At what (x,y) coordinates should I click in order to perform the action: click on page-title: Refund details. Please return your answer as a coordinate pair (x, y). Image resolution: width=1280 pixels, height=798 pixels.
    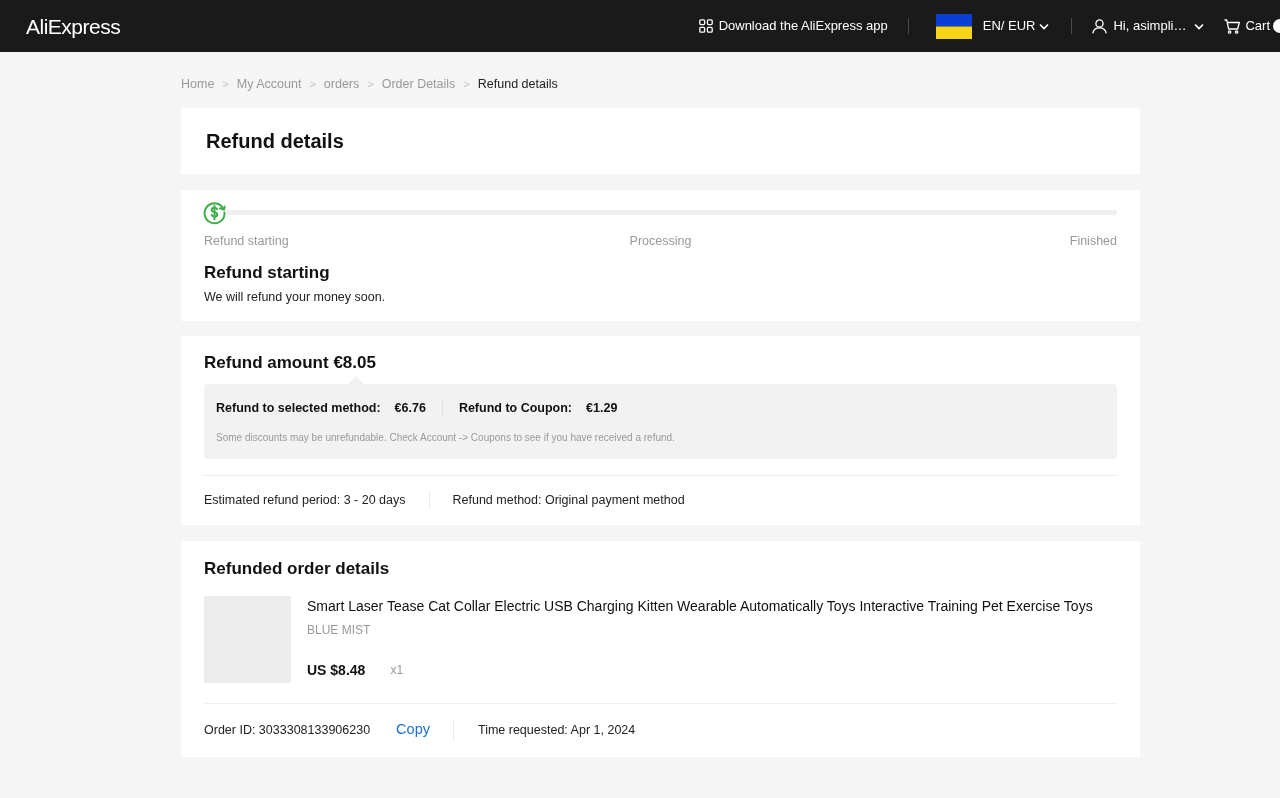
    Looking at the image, I should click on (275, 141).